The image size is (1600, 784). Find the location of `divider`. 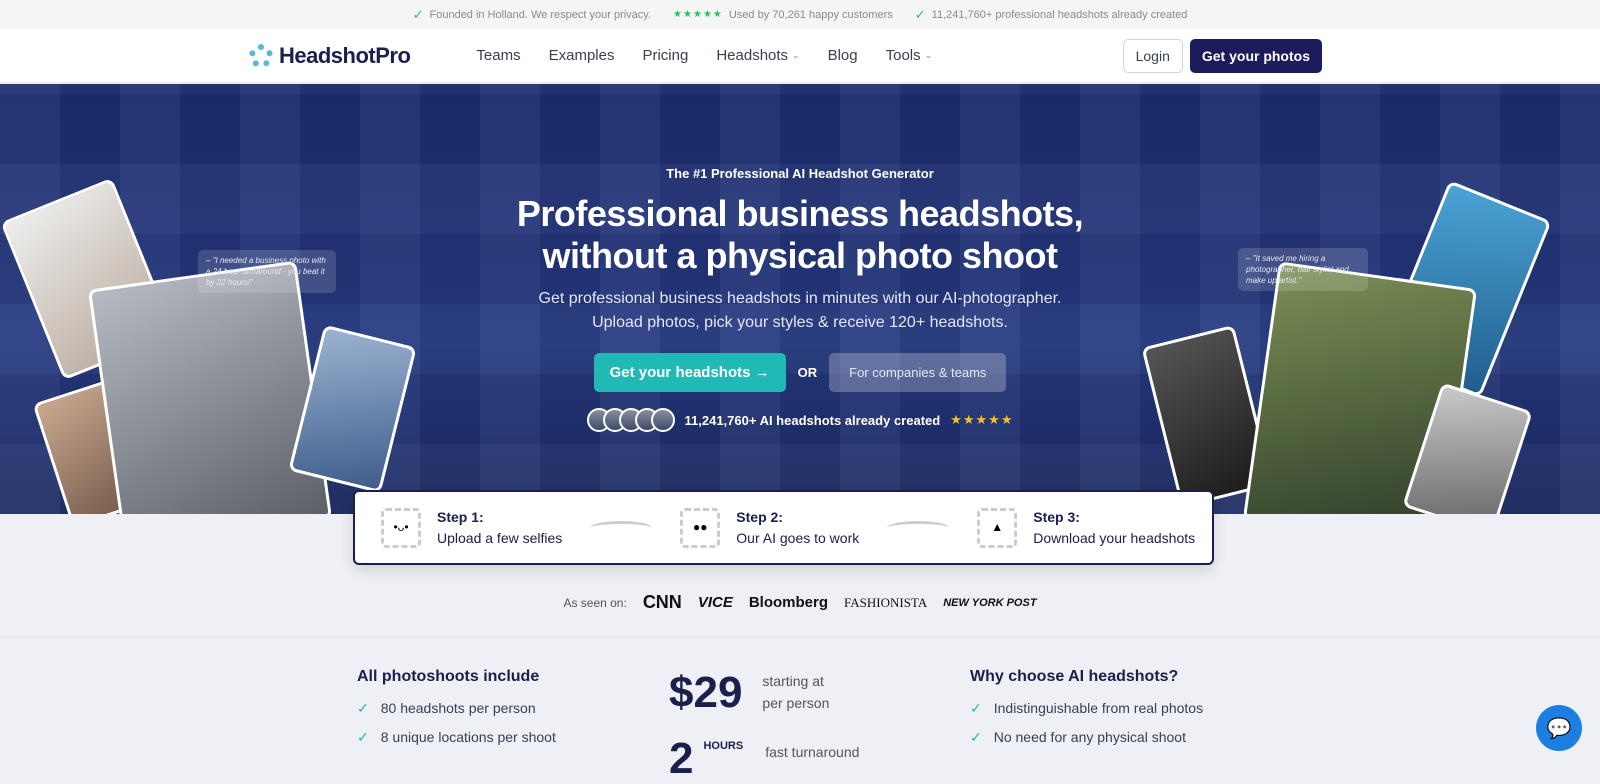

divider is located at coordinates (800, 637).